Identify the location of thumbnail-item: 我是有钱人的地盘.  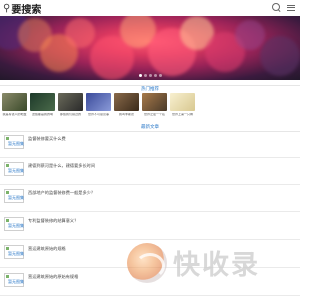
(14, 108).